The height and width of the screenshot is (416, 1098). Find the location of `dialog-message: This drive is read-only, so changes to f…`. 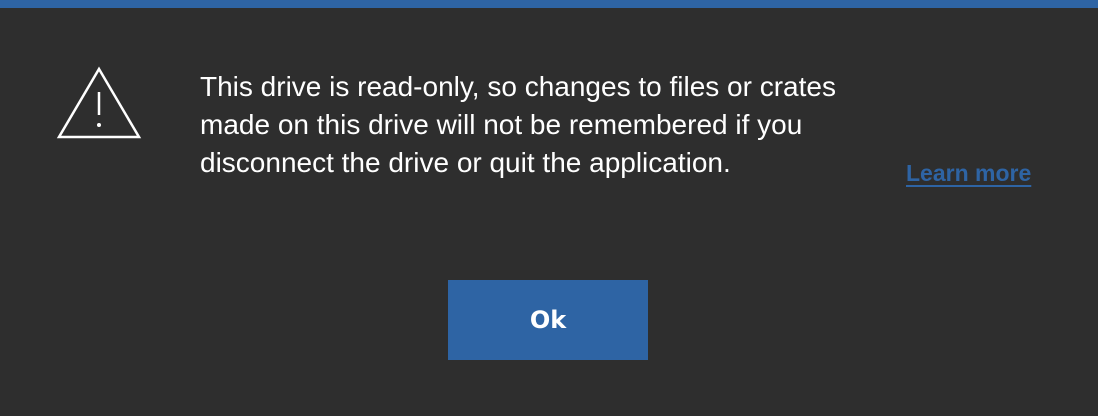

dialog-message: This drive is read-only, so changes to f… is located at coordinates (518, 124).